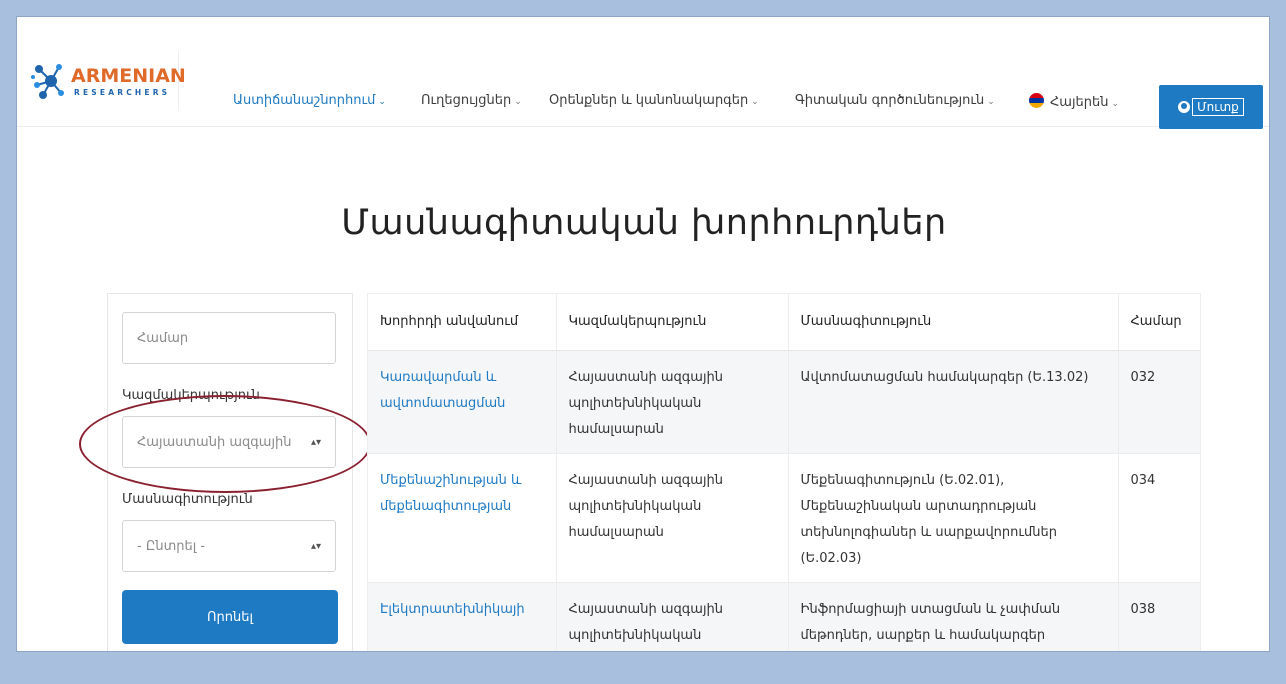  I want to click on nav-item-label: Օրենքներ և կանոնակարգեր, so click(649, 100).